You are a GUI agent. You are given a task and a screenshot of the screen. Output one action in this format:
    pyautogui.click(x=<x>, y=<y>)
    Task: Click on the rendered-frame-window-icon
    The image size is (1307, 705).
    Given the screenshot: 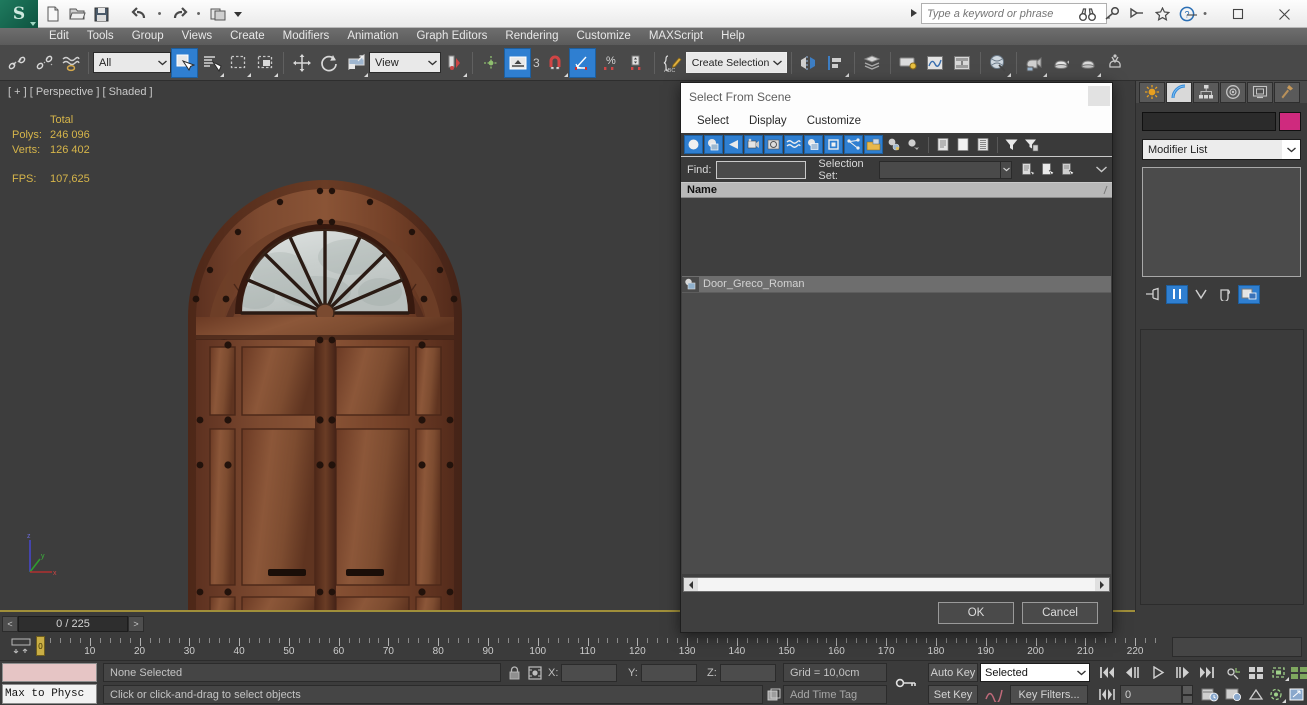 What is the action you would take?
    pyautogui.click(x=1061, y=63)
    